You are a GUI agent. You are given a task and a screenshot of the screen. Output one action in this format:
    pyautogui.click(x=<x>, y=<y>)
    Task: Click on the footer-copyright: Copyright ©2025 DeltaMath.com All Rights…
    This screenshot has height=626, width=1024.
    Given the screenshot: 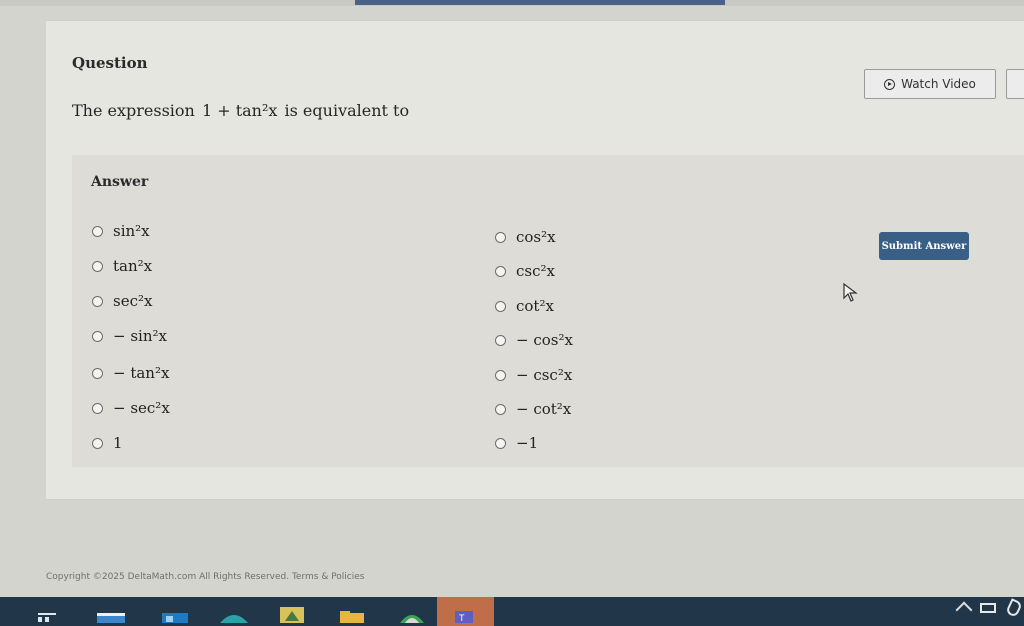 What is the action you would take?
    pyautogui.click(x=205, y=577)
    